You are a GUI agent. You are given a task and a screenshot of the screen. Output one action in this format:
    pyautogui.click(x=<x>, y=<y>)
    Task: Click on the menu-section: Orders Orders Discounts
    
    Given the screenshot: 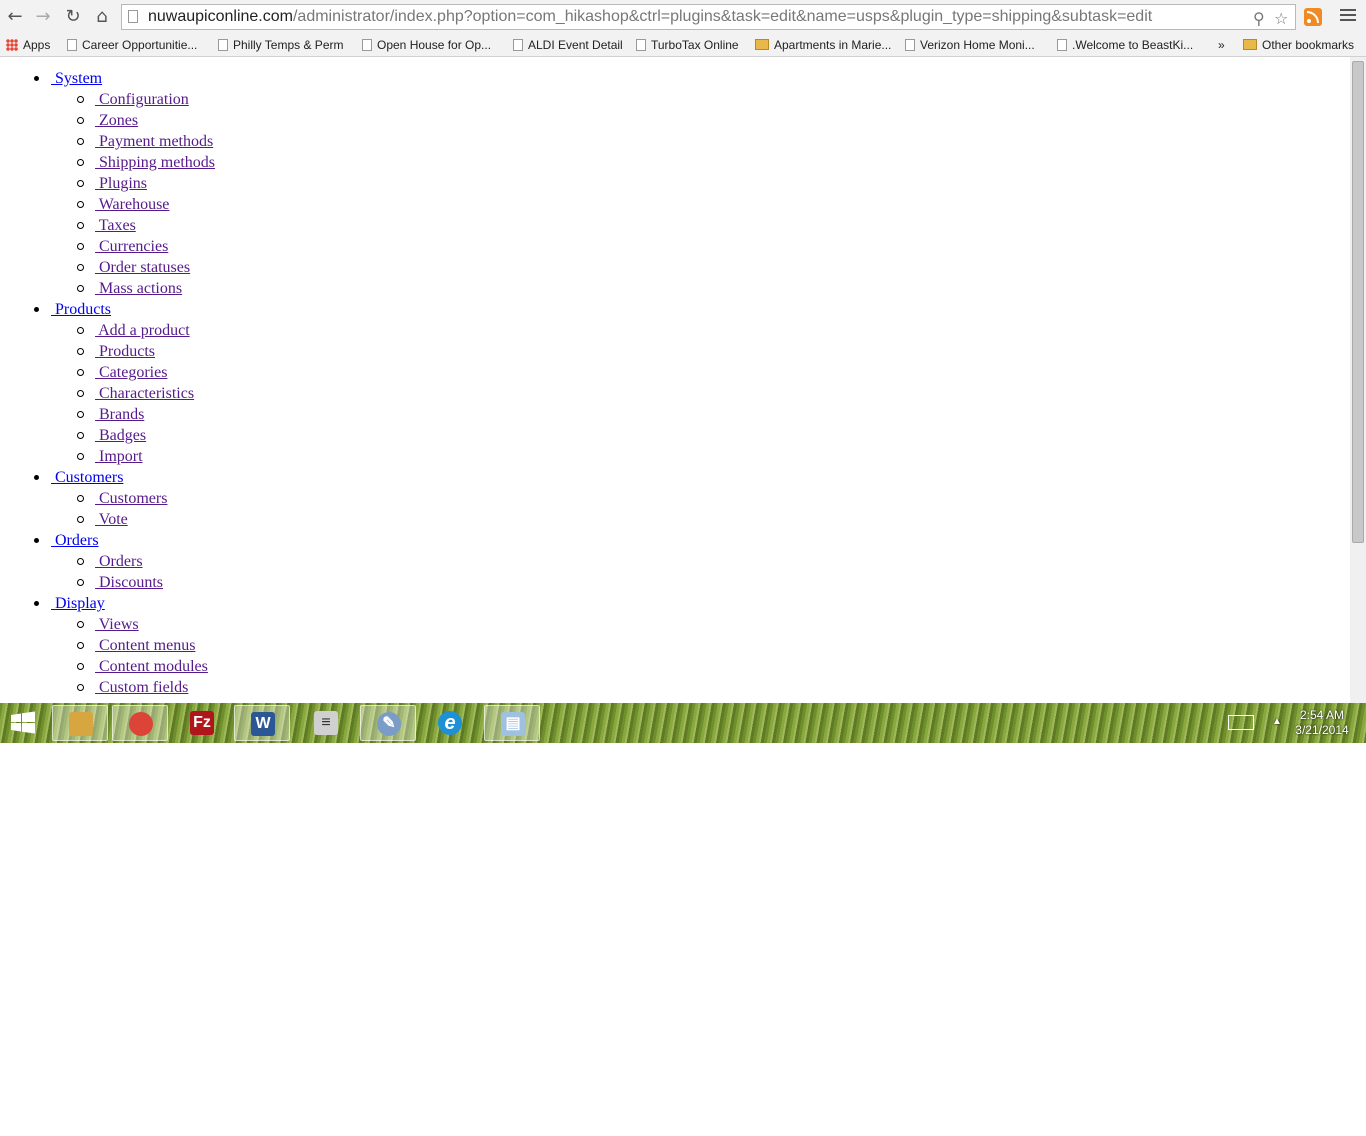 What is the action you would take?
    pyautogui.click(x=107, y=561)
    